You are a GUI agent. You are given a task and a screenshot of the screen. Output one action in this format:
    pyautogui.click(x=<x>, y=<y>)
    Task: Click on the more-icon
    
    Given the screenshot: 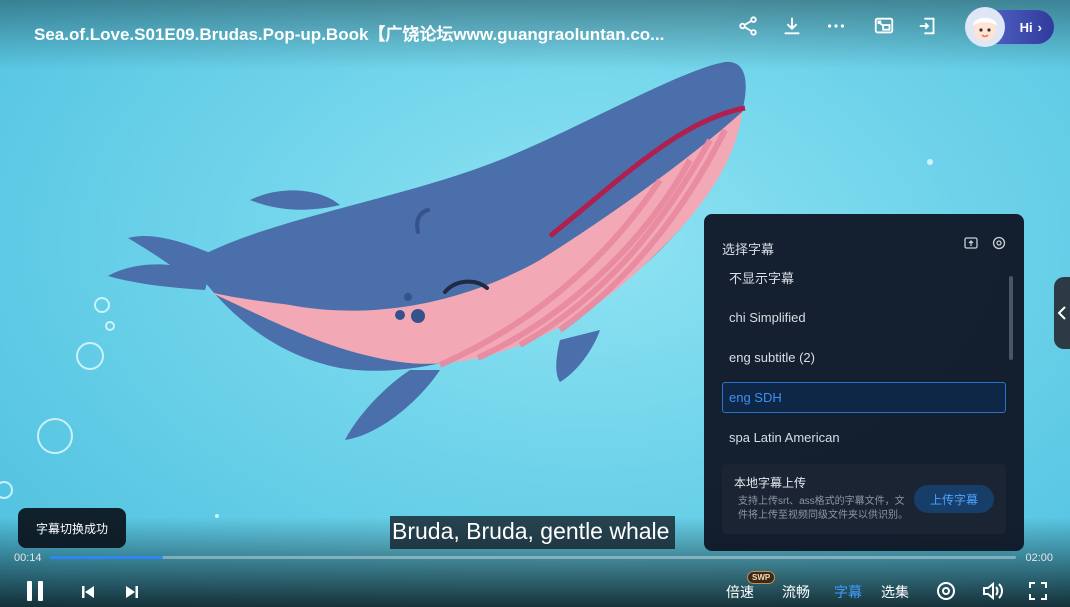 What is the action you would take?
    pyautogui.click(x=836, y=26)
    